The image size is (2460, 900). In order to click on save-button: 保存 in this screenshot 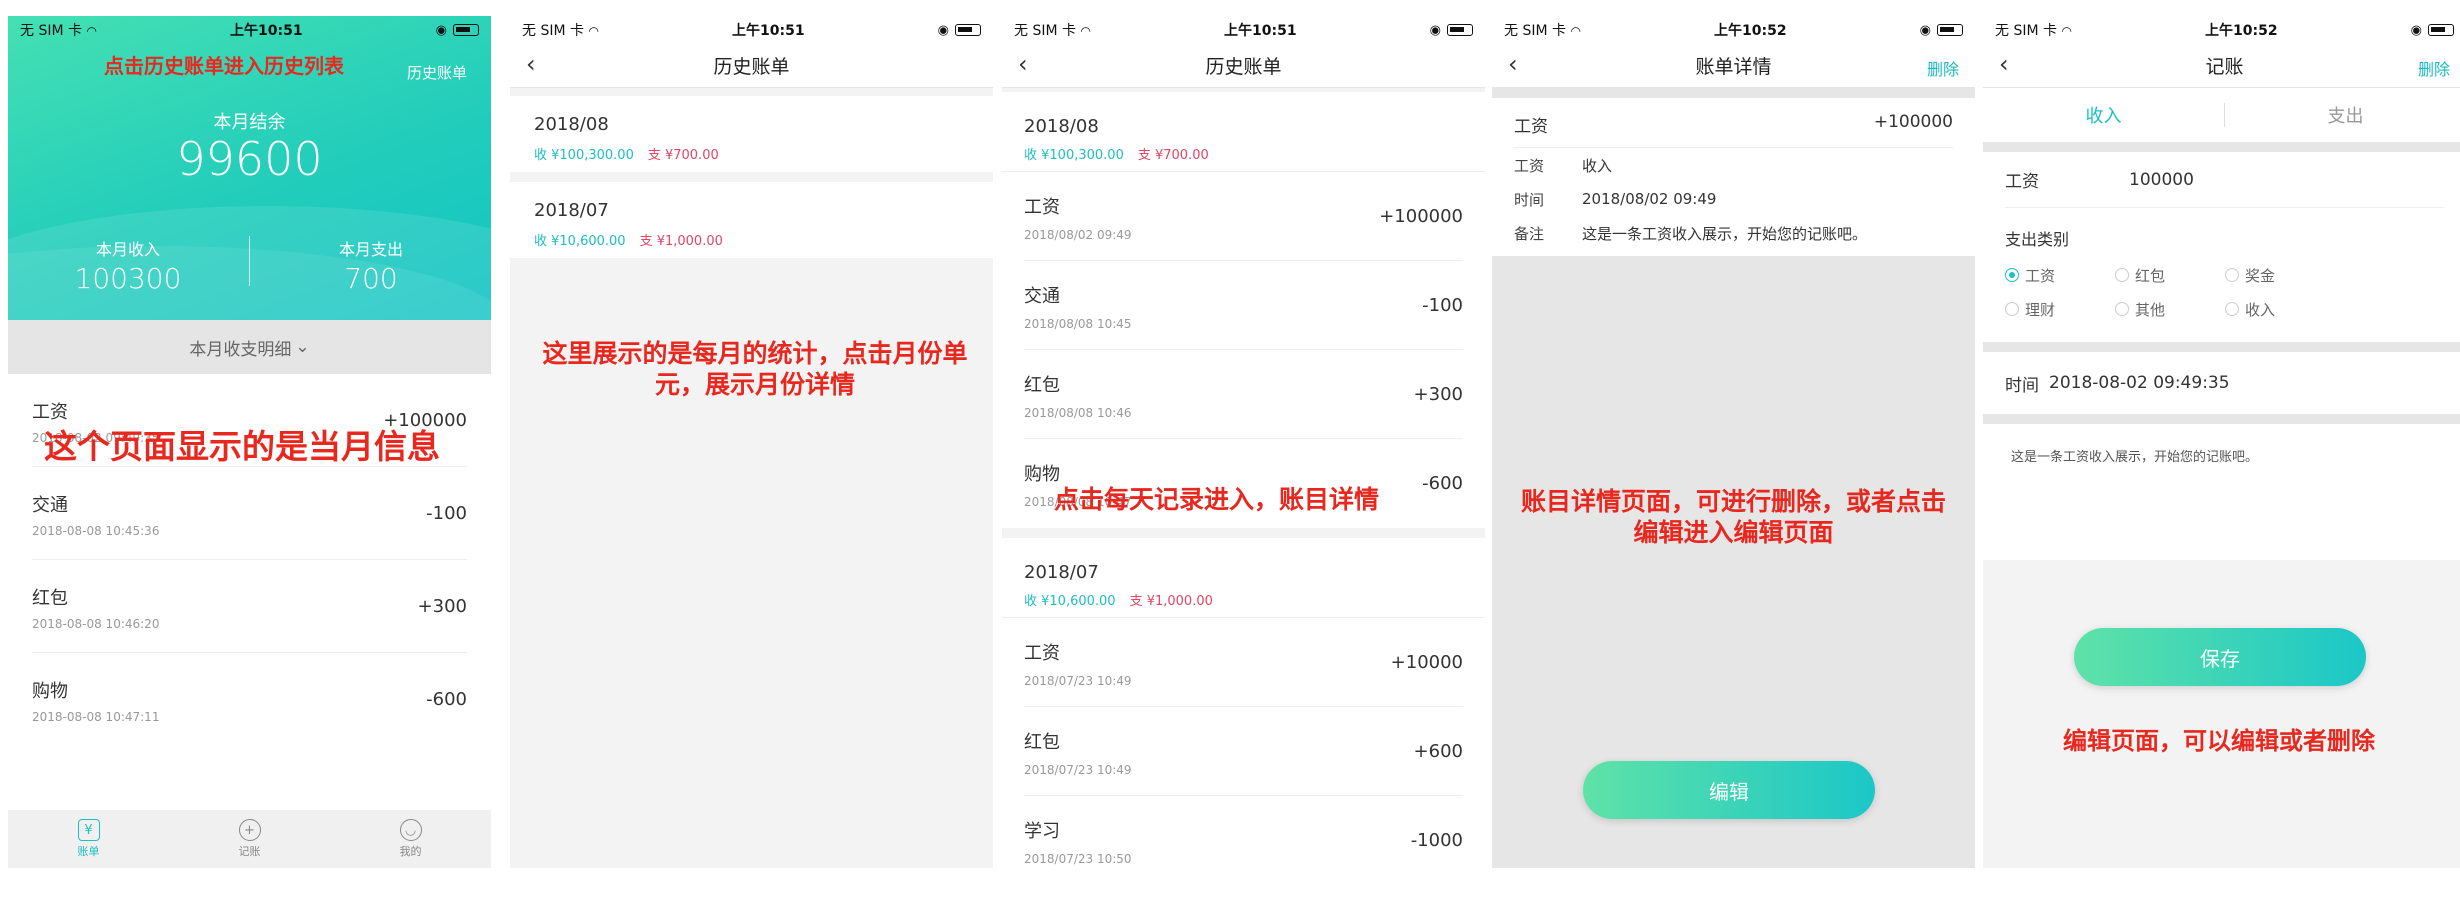, I will do `click(2220, 657)`.